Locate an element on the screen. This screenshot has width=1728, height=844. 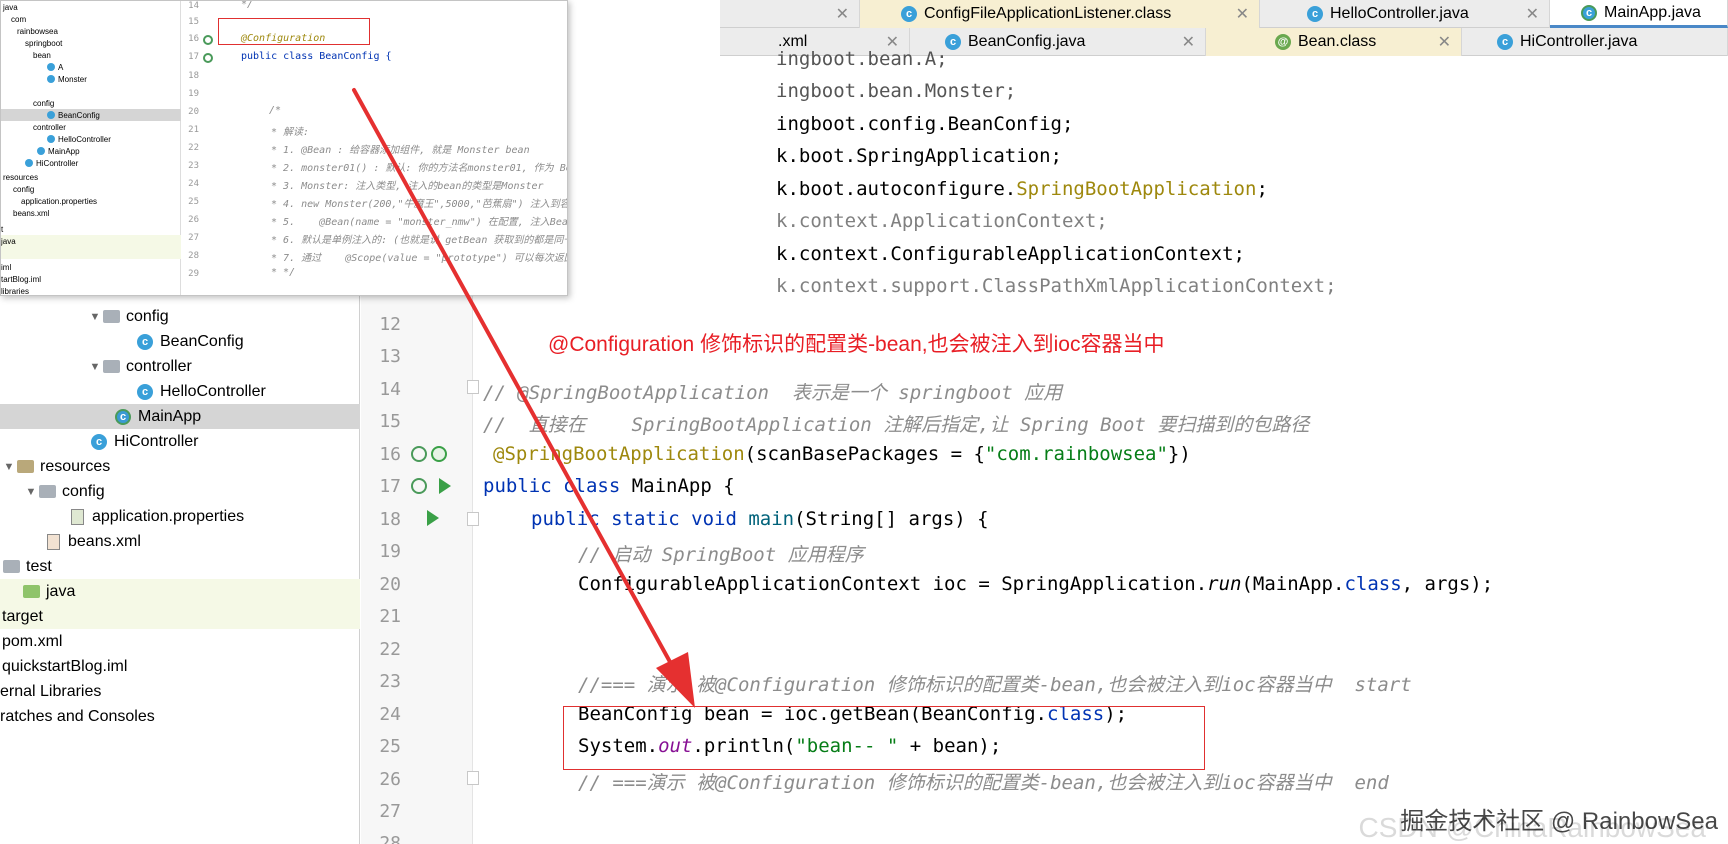
arrow-head is located at coordinates (675, 680).